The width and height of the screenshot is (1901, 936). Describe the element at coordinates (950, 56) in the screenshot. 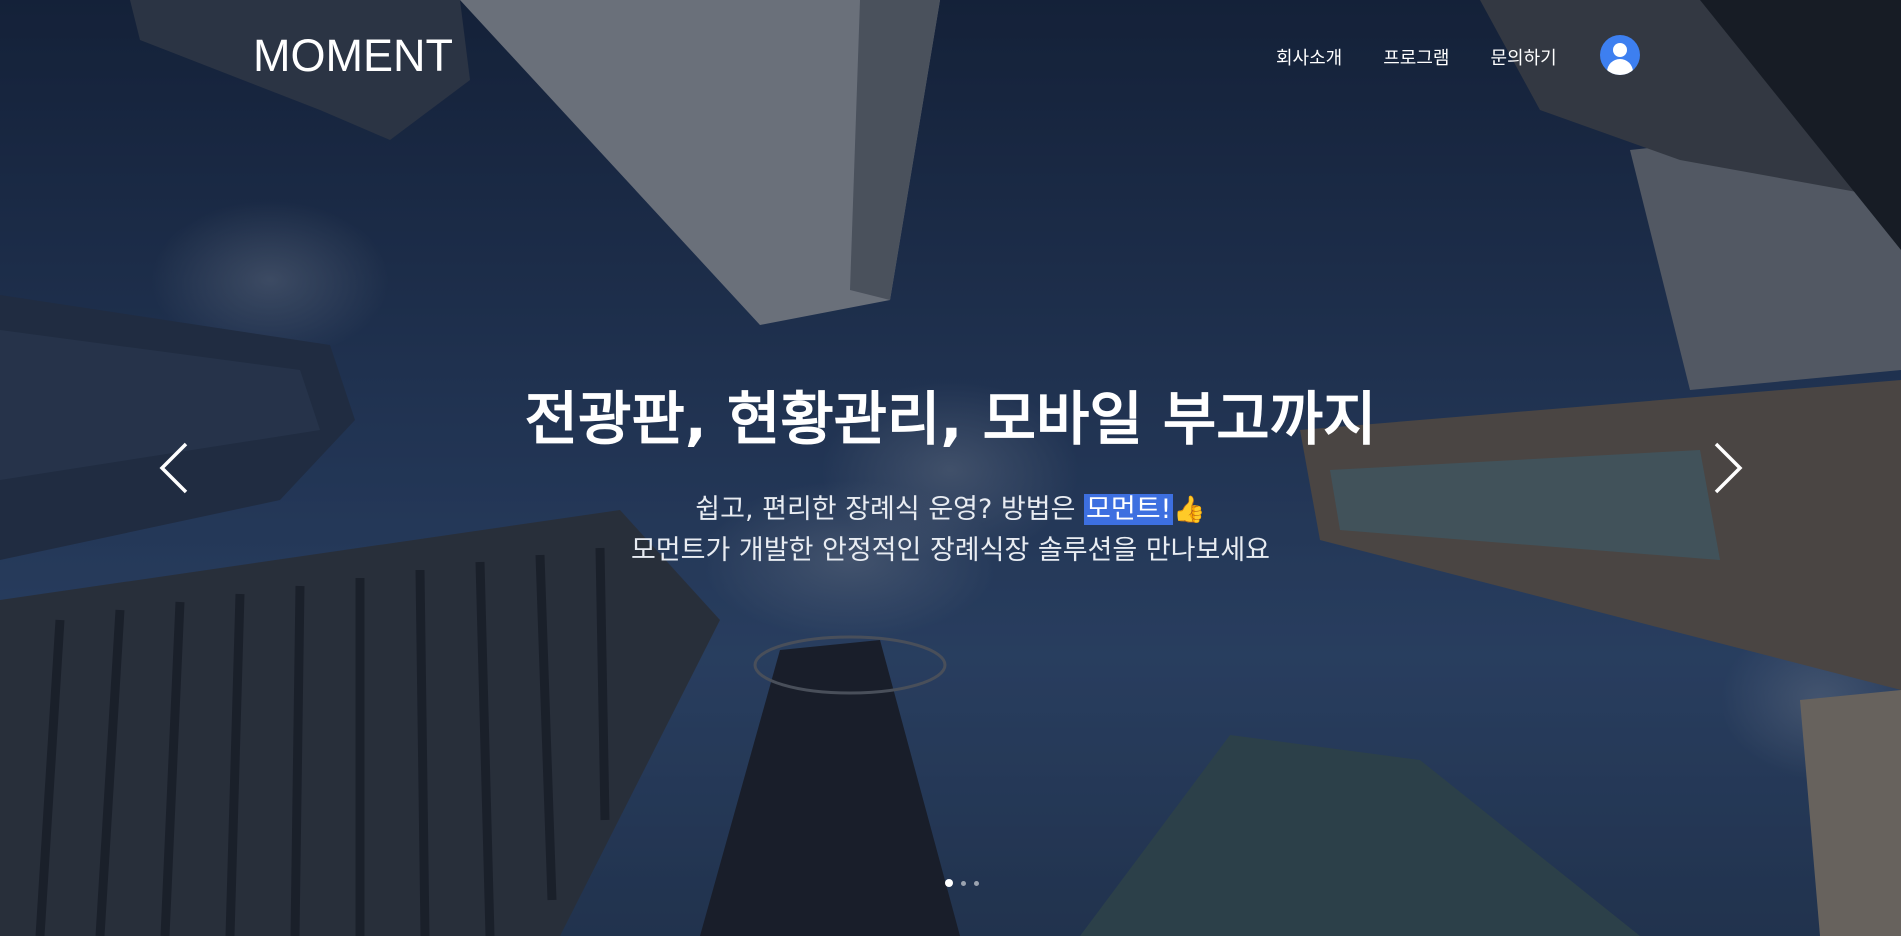

I see `site-header: MOMENT 회사소개 프로그램 문의하기` at that location.